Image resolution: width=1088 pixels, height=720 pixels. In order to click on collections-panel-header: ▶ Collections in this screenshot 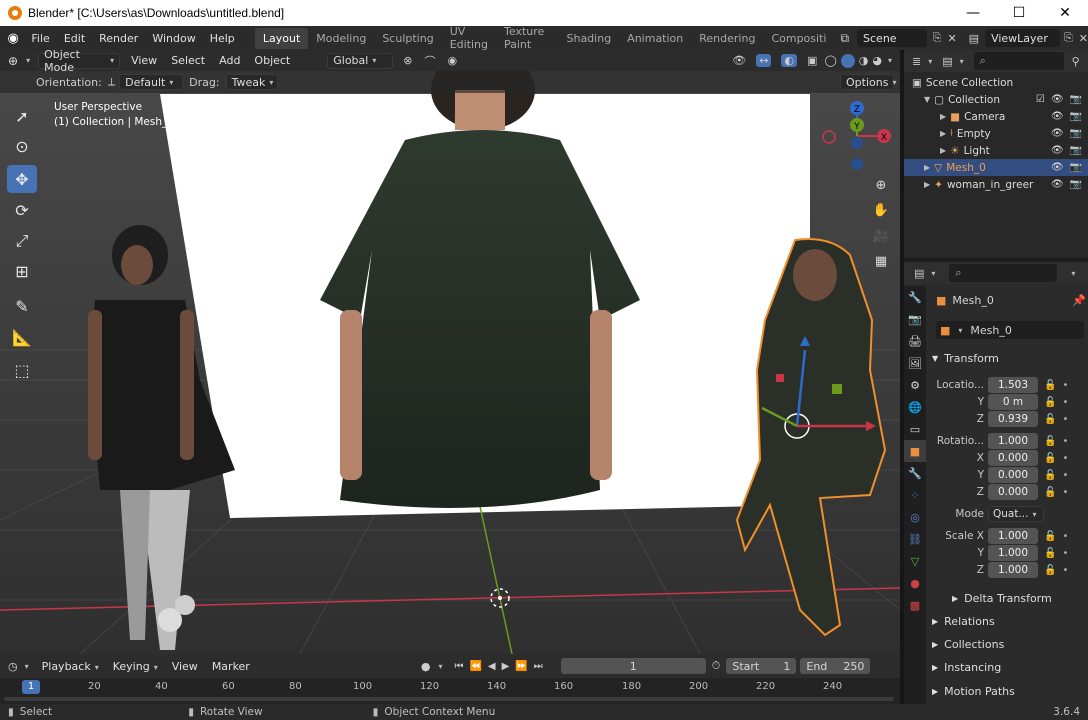, I will do `click(1008, 644)`.